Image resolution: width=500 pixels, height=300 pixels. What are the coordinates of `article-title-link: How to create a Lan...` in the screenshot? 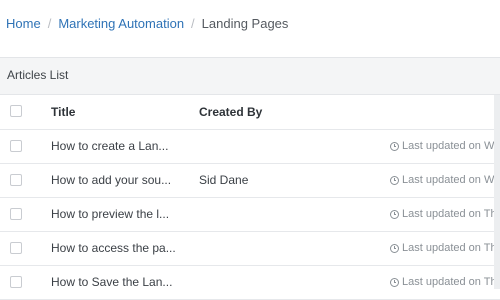 It's located at (109, 146).